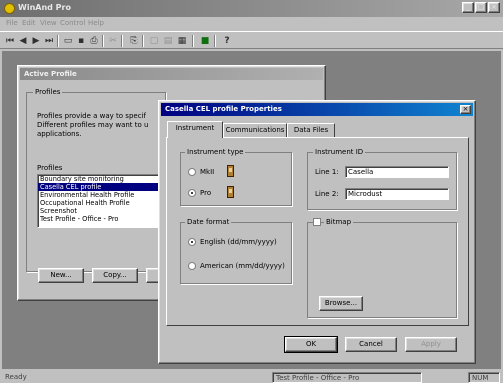  Describe the element at coordinates (317, 109) in the screenshot. I see `dialog-title: Casella CEL profile Properties` at that location.